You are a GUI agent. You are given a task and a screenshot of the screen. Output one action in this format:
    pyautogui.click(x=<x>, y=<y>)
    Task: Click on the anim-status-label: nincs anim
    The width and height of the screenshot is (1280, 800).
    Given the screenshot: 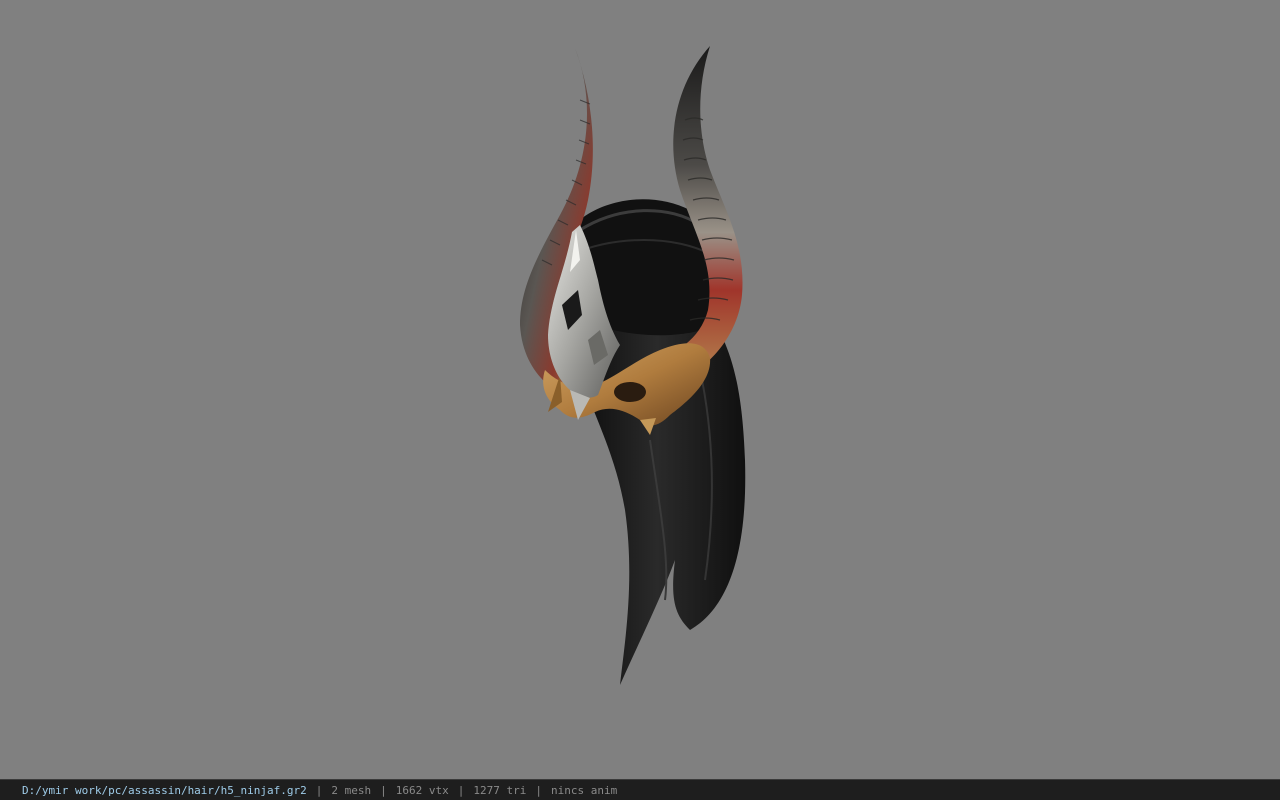 What is the action you would take?
    pyautogui.click(x=584, y=790)
    